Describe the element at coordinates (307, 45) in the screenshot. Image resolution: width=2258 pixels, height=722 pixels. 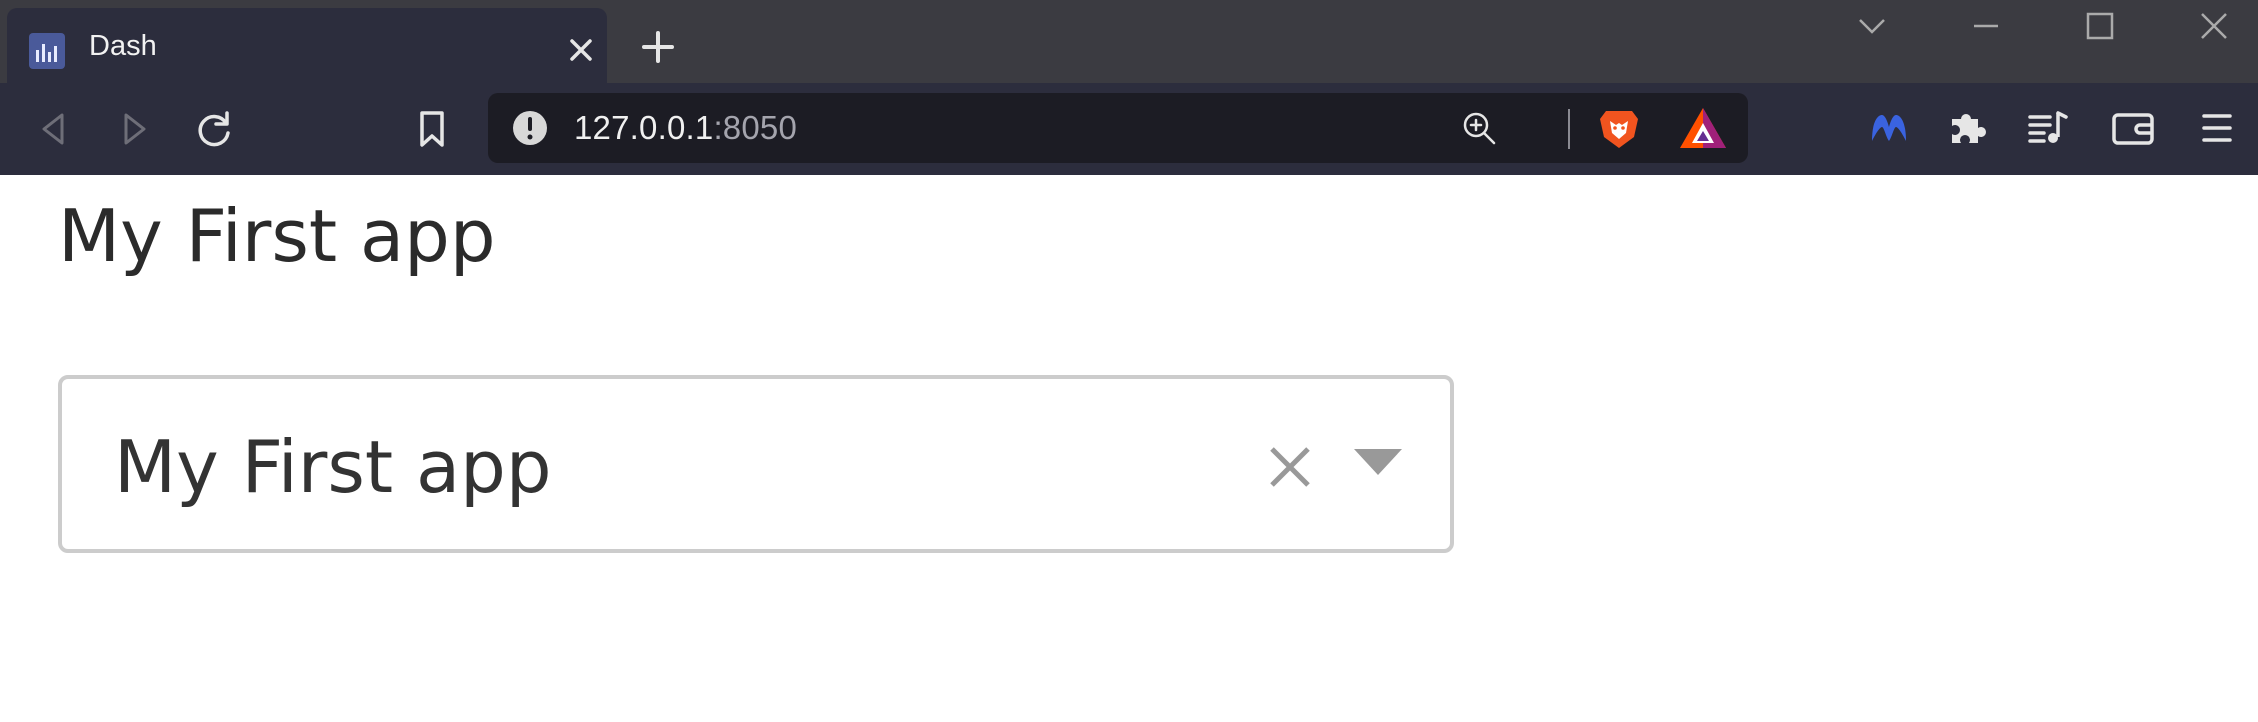
I see `browser-tab: Dash` at that location.